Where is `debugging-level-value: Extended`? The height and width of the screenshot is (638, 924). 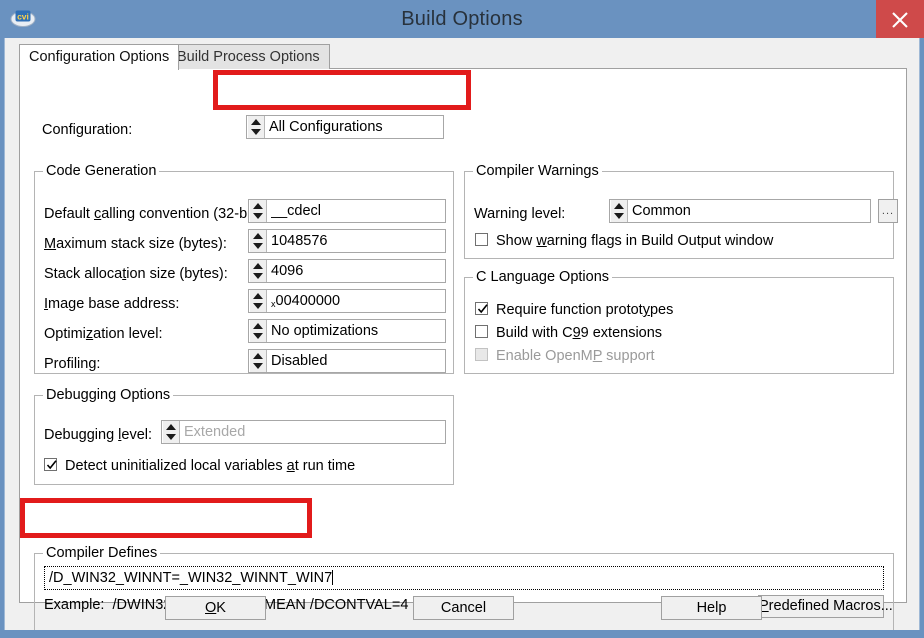
debugging-level-value: Extended is located at coordinates (215, 432).